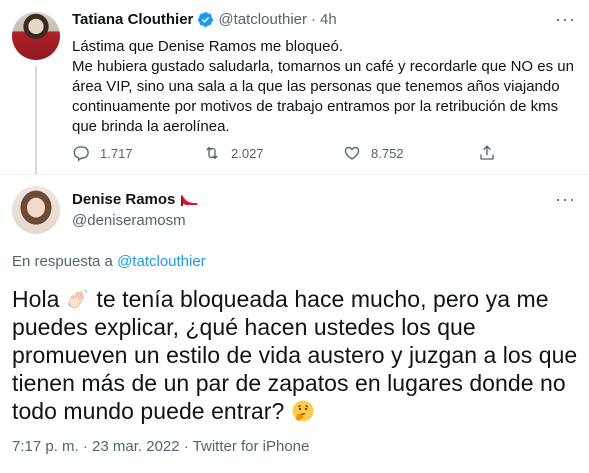  I want to click on divider, so click(294, 174).